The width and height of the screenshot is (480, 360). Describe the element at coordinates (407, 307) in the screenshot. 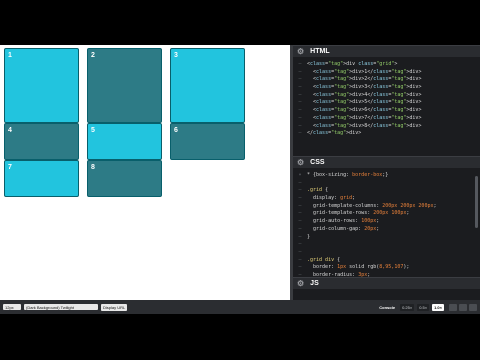

I see `zoom-025-button: 0.25×` at that location.